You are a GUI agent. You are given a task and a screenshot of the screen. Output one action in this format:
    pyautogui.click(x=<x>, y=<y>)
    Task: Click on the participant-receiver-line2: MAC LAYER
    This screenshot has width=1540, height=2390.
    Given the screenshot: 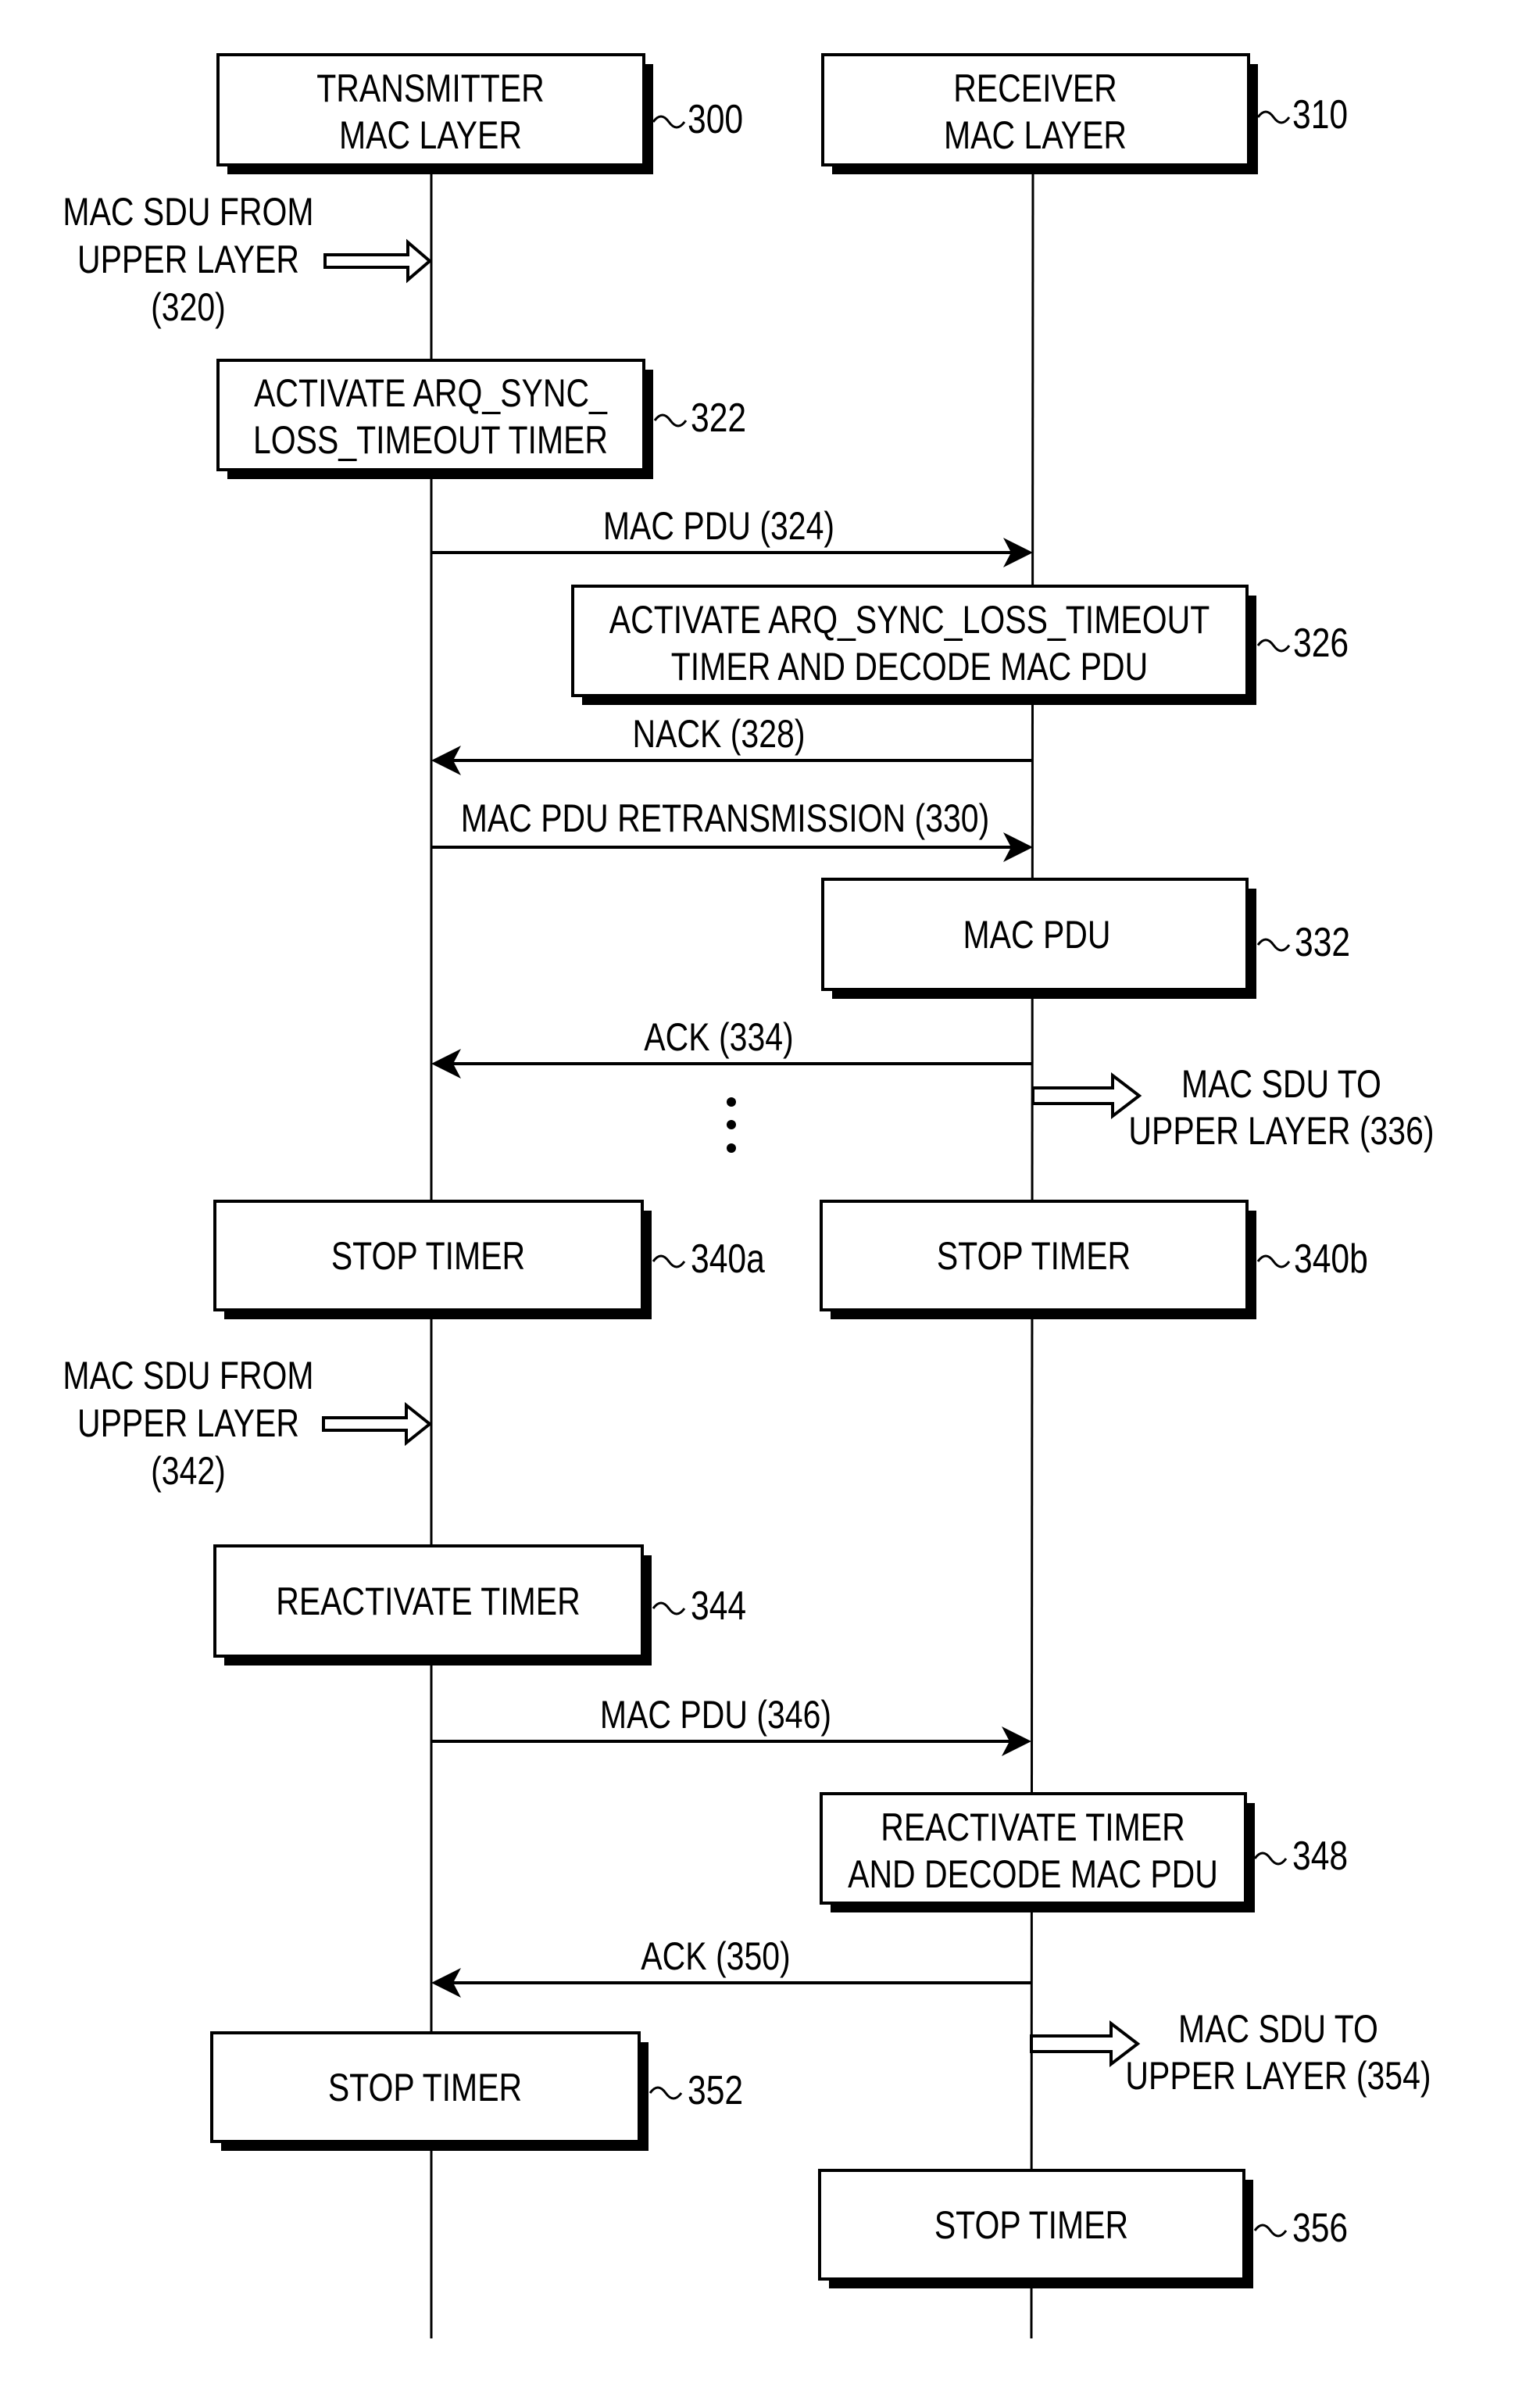 What is the action you would take?
    pyautogui.click(x=1035, y=135)
    